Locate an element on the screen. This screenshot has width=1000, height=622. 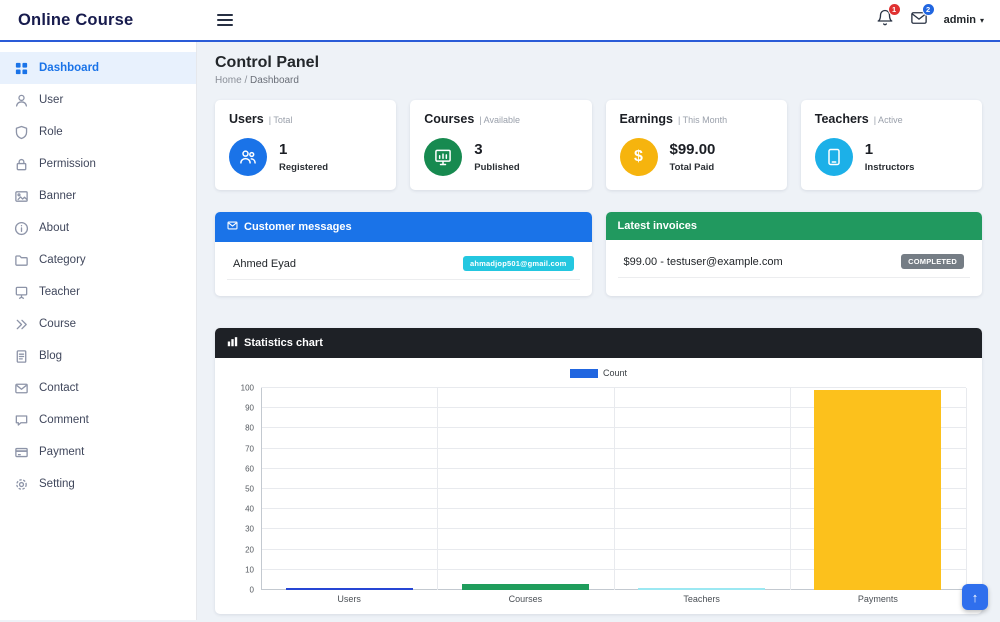
stat-qualifier: | This Month is located at coordinates (703, 120).